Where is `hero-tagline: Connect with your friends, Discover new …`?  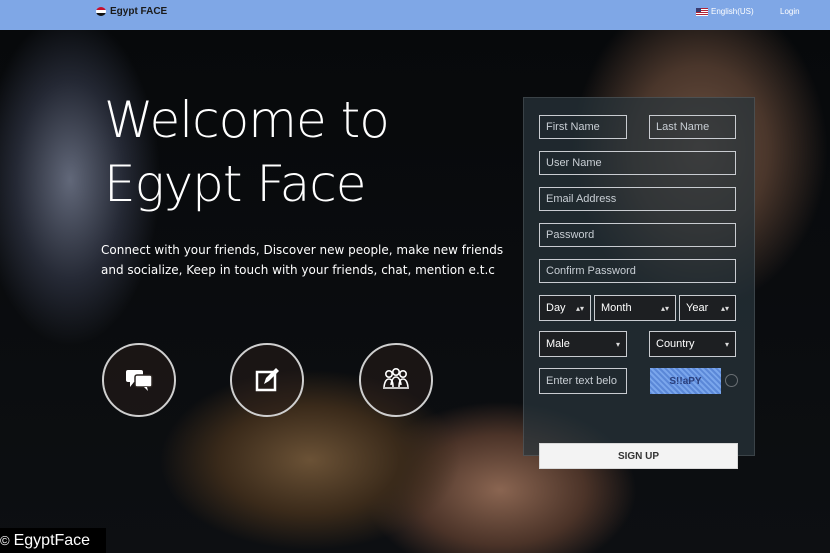
hero-tagline: Connect with your friends, Discover new … is located at coordinates (311, 260).